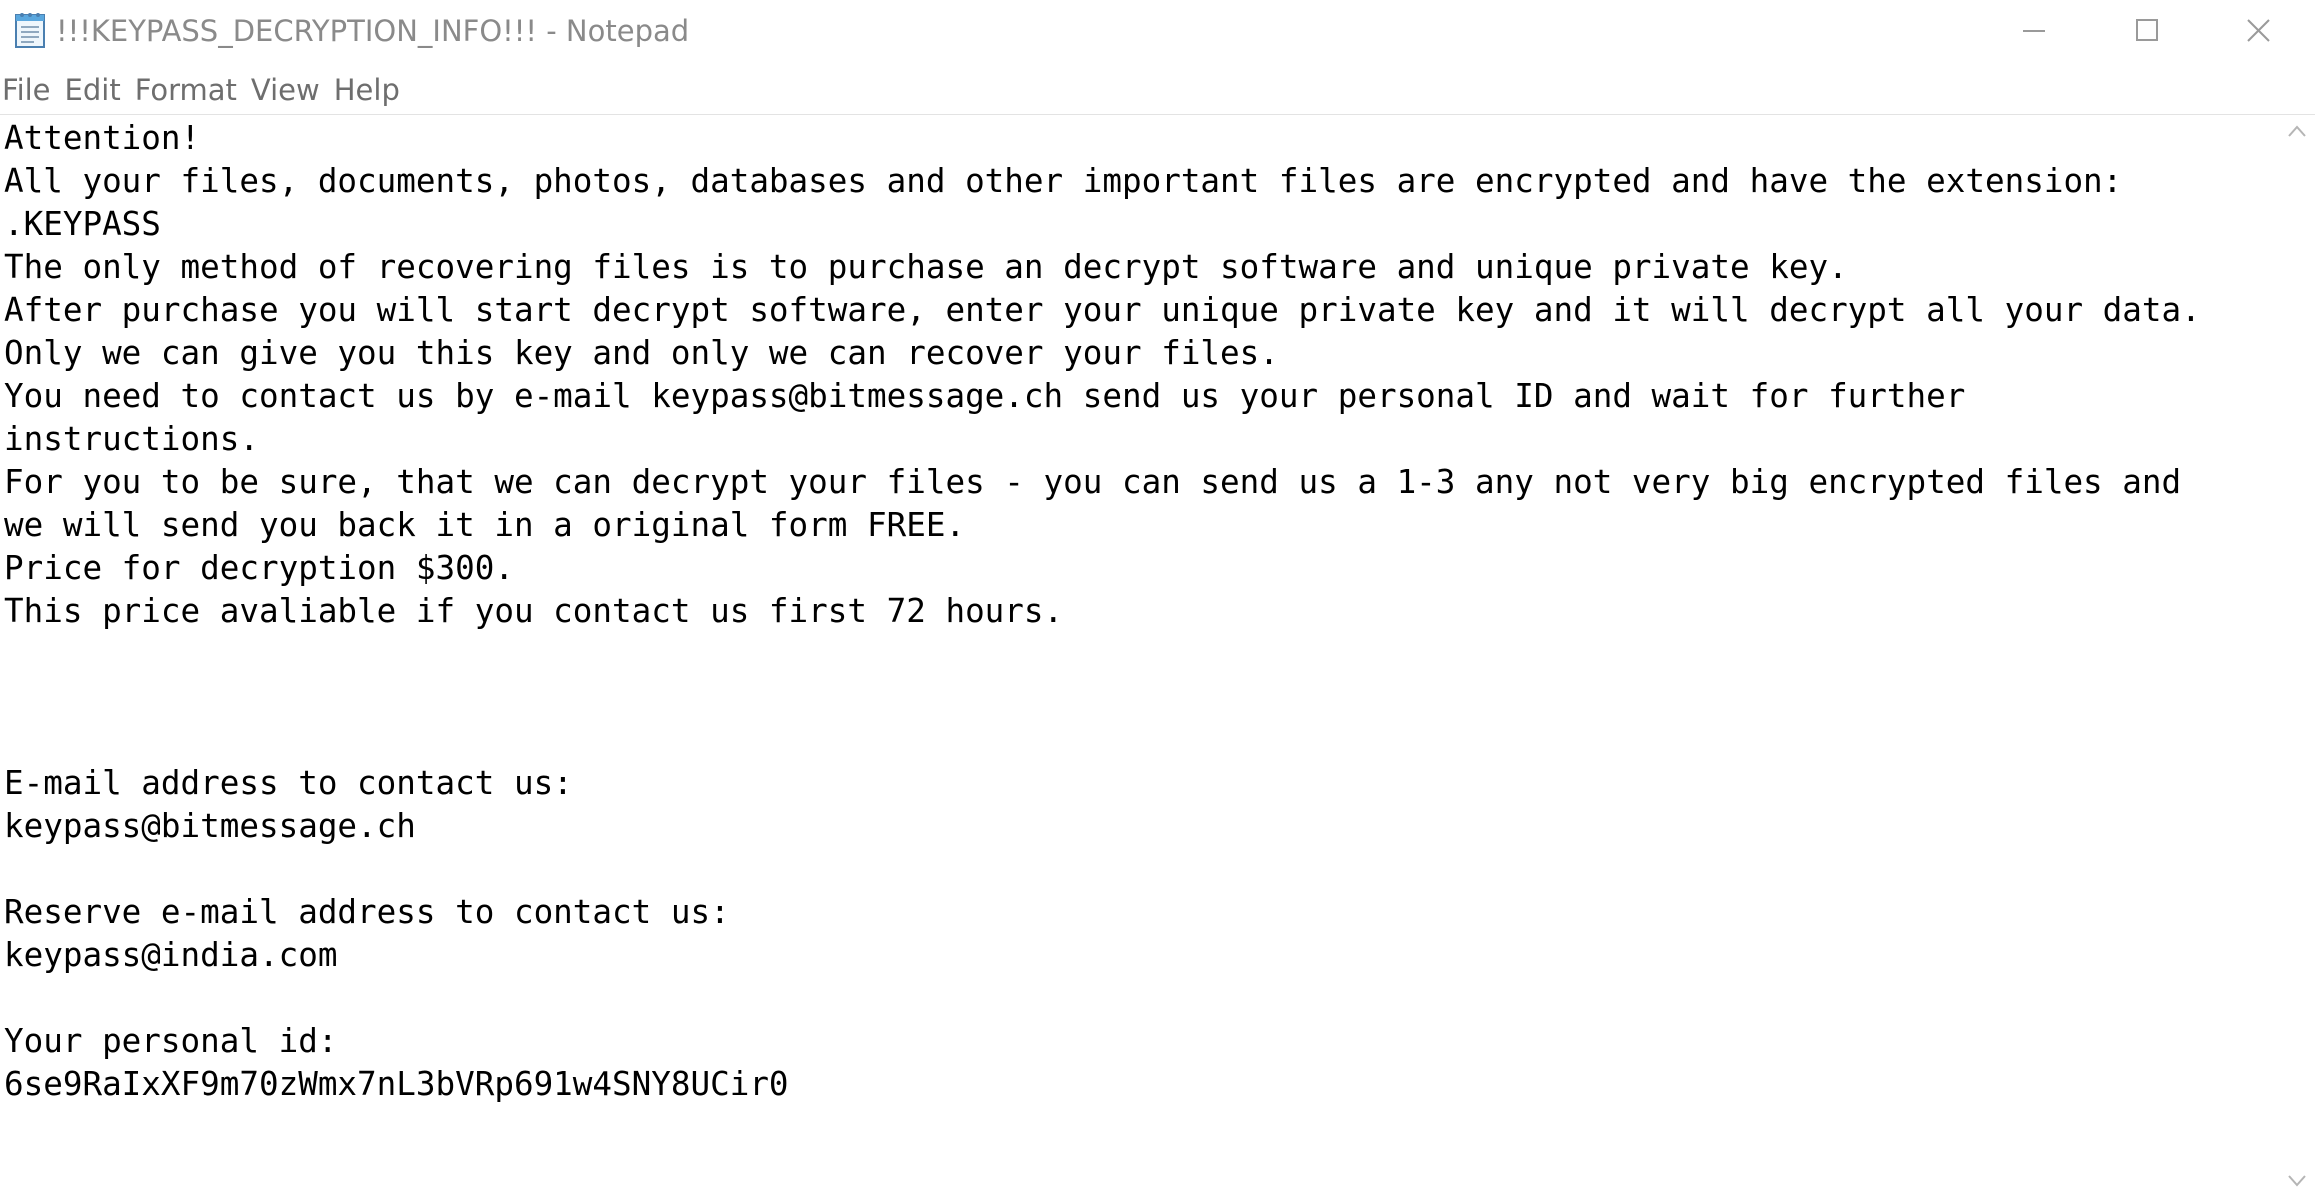 This screenshot has width=2315, height=1204. I want to click on document-line: keypass@bitmessage.ch, so click(210, 826).